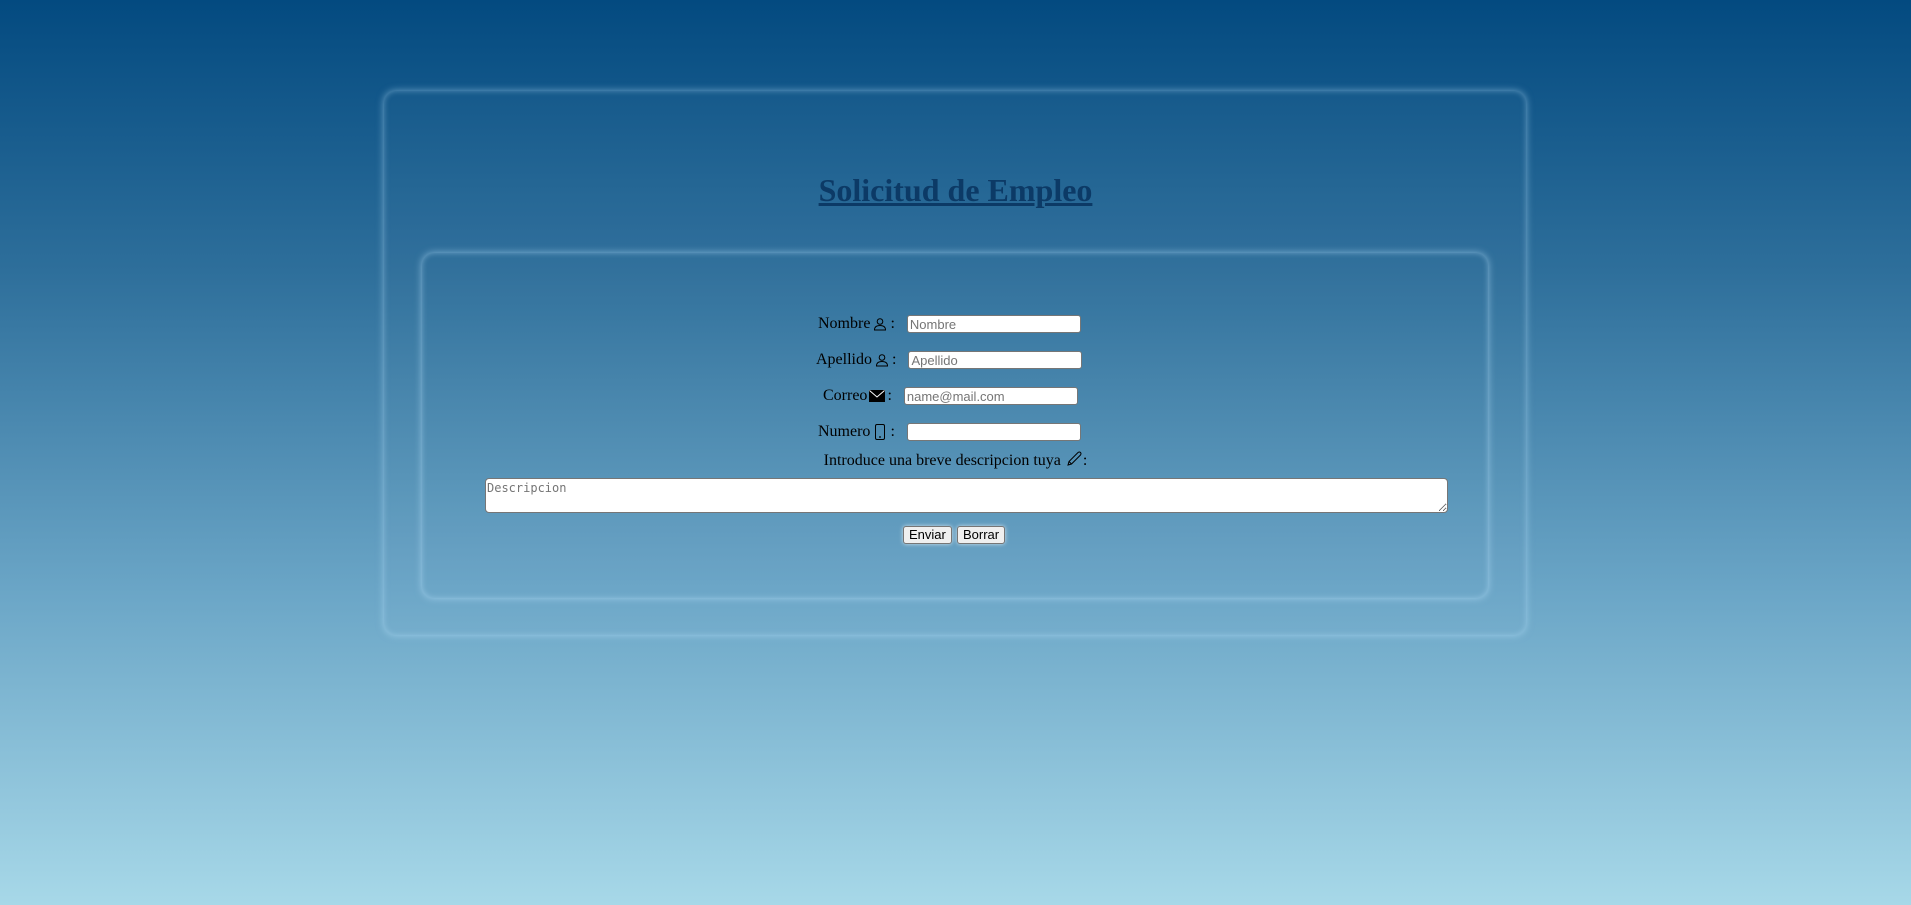  Describe the element at coordinates (981, 535) in the screenshot. I see `reset-button: Borrar` at that location.